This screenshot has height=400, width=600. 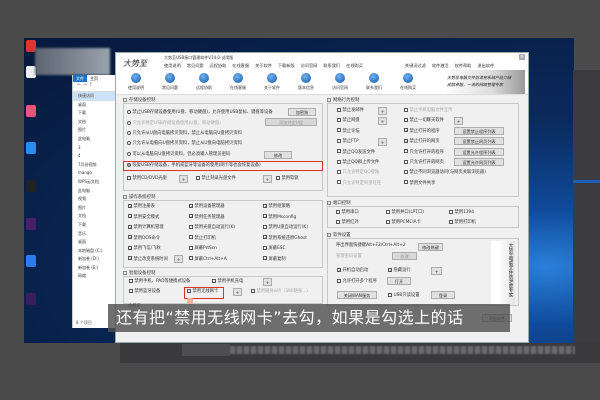 What do you see at coordinates (522, 57) in the screenshot?
I see `close-icon: ×` at bounding box center [522, 57].